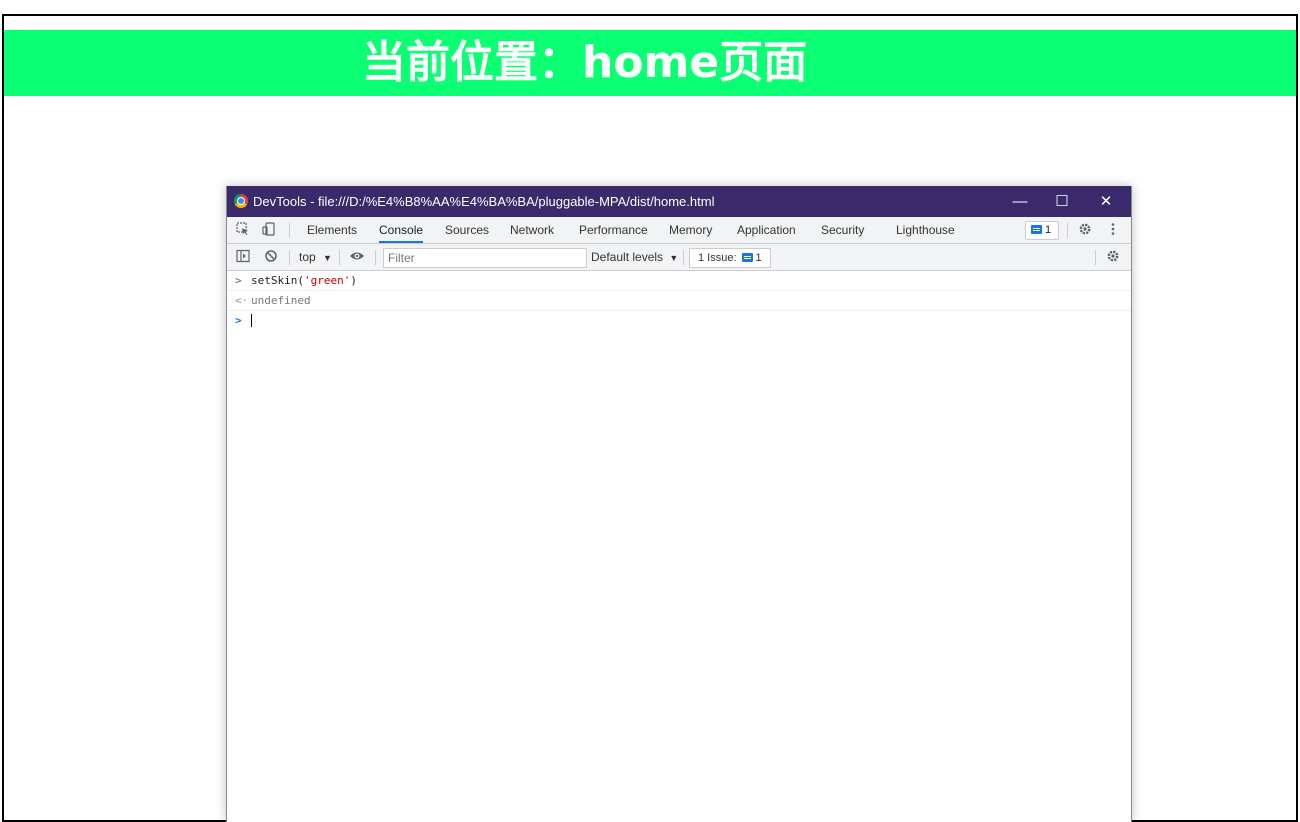 This screenshot has width=1300, height=822. Describe the element at coordinates (467, 230) in the screenshot. I see `tab-sources: Sources` at that location.